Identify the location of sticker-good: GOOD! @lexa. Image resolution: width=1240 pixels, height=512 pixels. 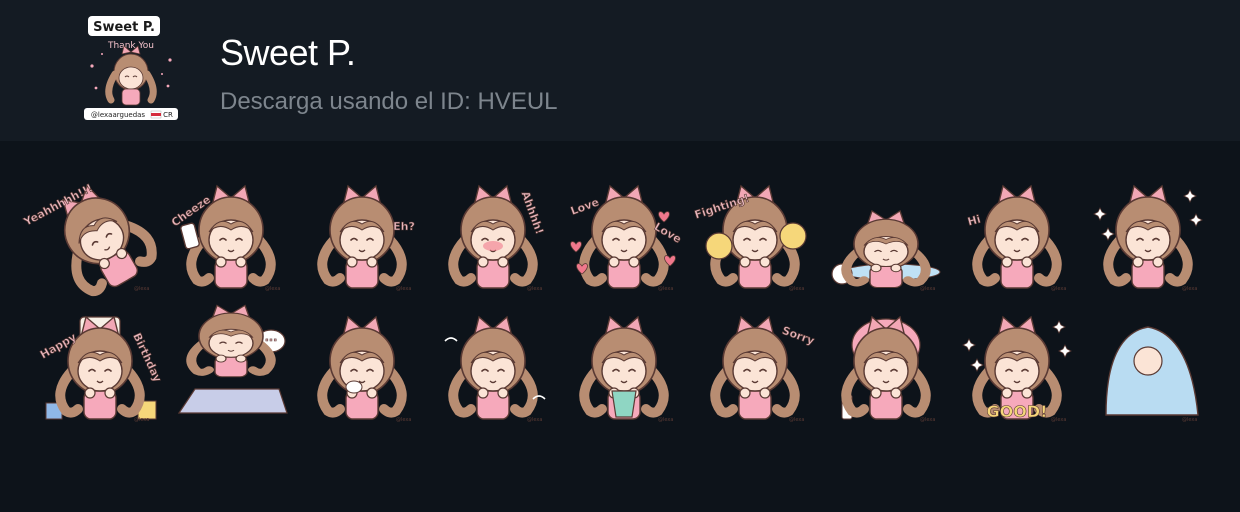
(1016, 366).